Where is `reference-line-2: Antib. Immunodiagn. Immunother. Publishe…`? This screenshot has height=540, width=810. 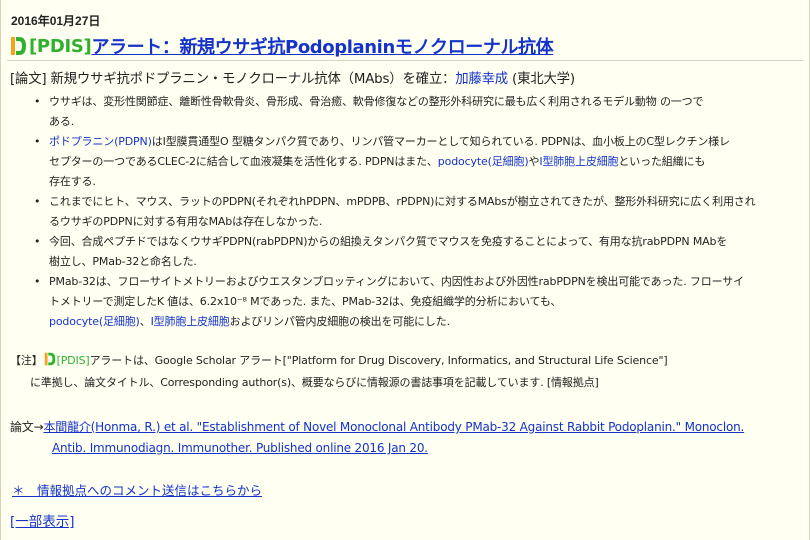
reference-line-2: Antib. Immunodiagn. Immunother. Publishe… is located at coordinates (377, 448).